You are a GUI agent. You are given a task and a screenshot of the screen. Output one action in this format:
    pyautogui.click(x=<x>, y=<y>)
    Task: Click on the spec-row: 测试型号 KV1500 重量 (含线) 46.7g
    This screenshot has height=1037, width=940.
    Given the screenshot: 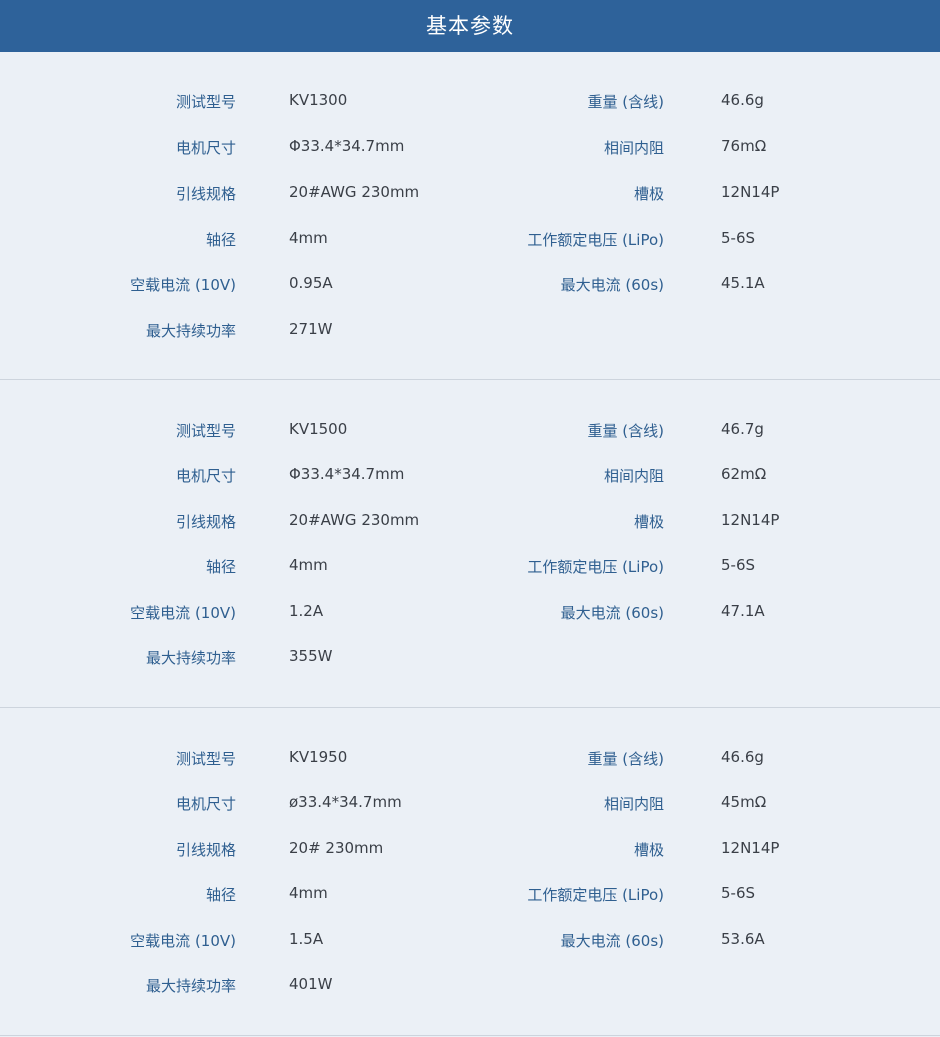 What is the action you would take?
    pyautogui.click(x=470, y=431)
    